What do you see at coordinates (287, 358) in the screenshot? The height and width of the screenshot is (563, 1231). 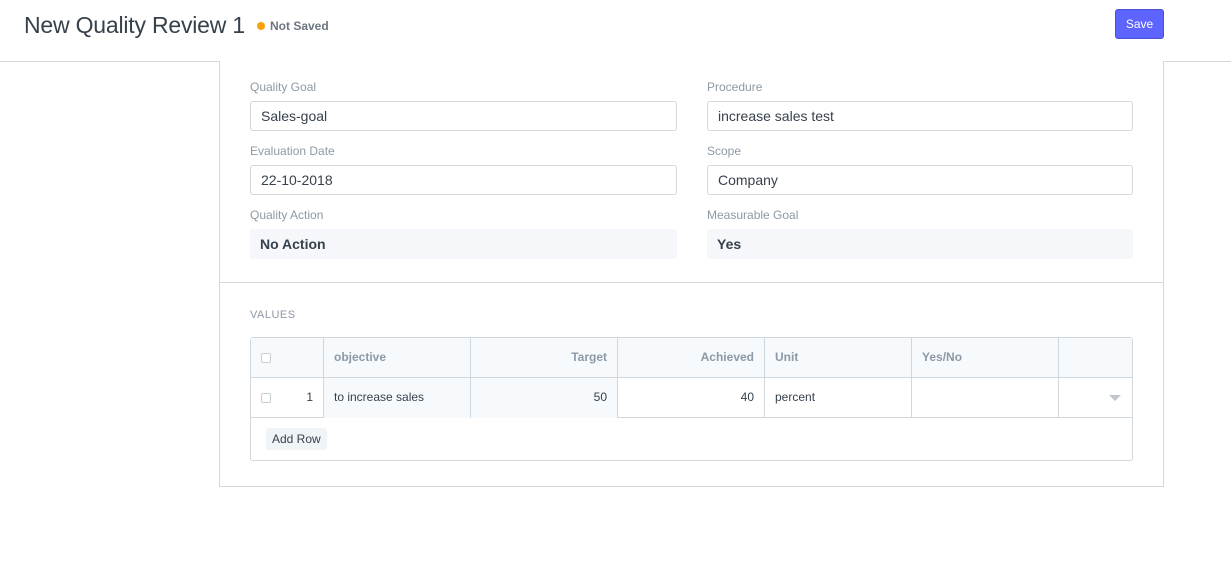 I see `header-select-cell` at bounding box center [287, 358].